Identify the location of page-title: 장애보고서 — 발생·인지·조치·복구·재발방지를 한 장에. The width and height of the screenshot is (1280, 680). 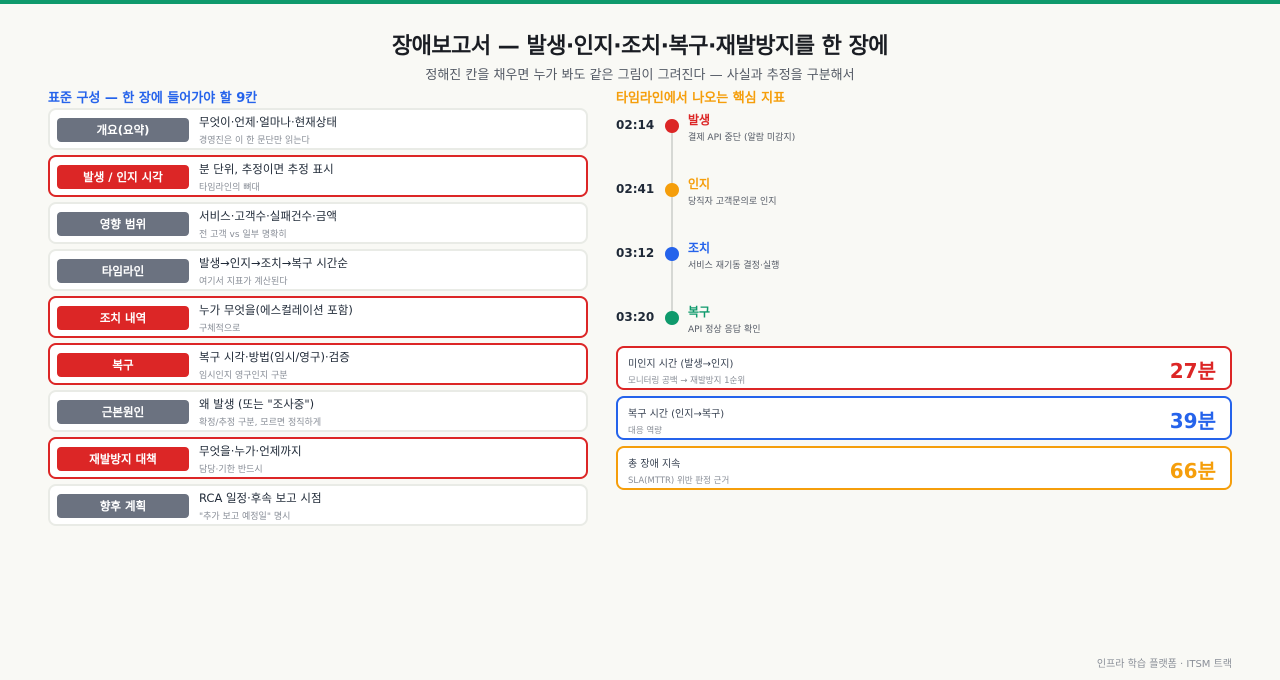
(640, 46).